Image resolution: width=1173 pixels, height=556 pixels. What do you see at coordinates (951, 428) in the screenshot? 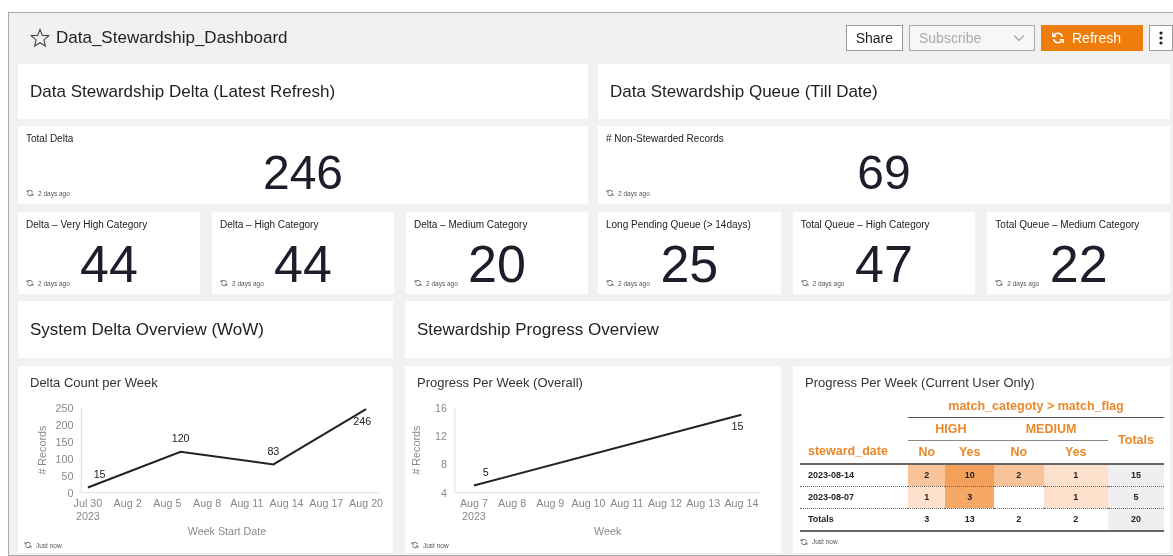
I see `column-group-header: HIGH` at bounding box center [951, 428].